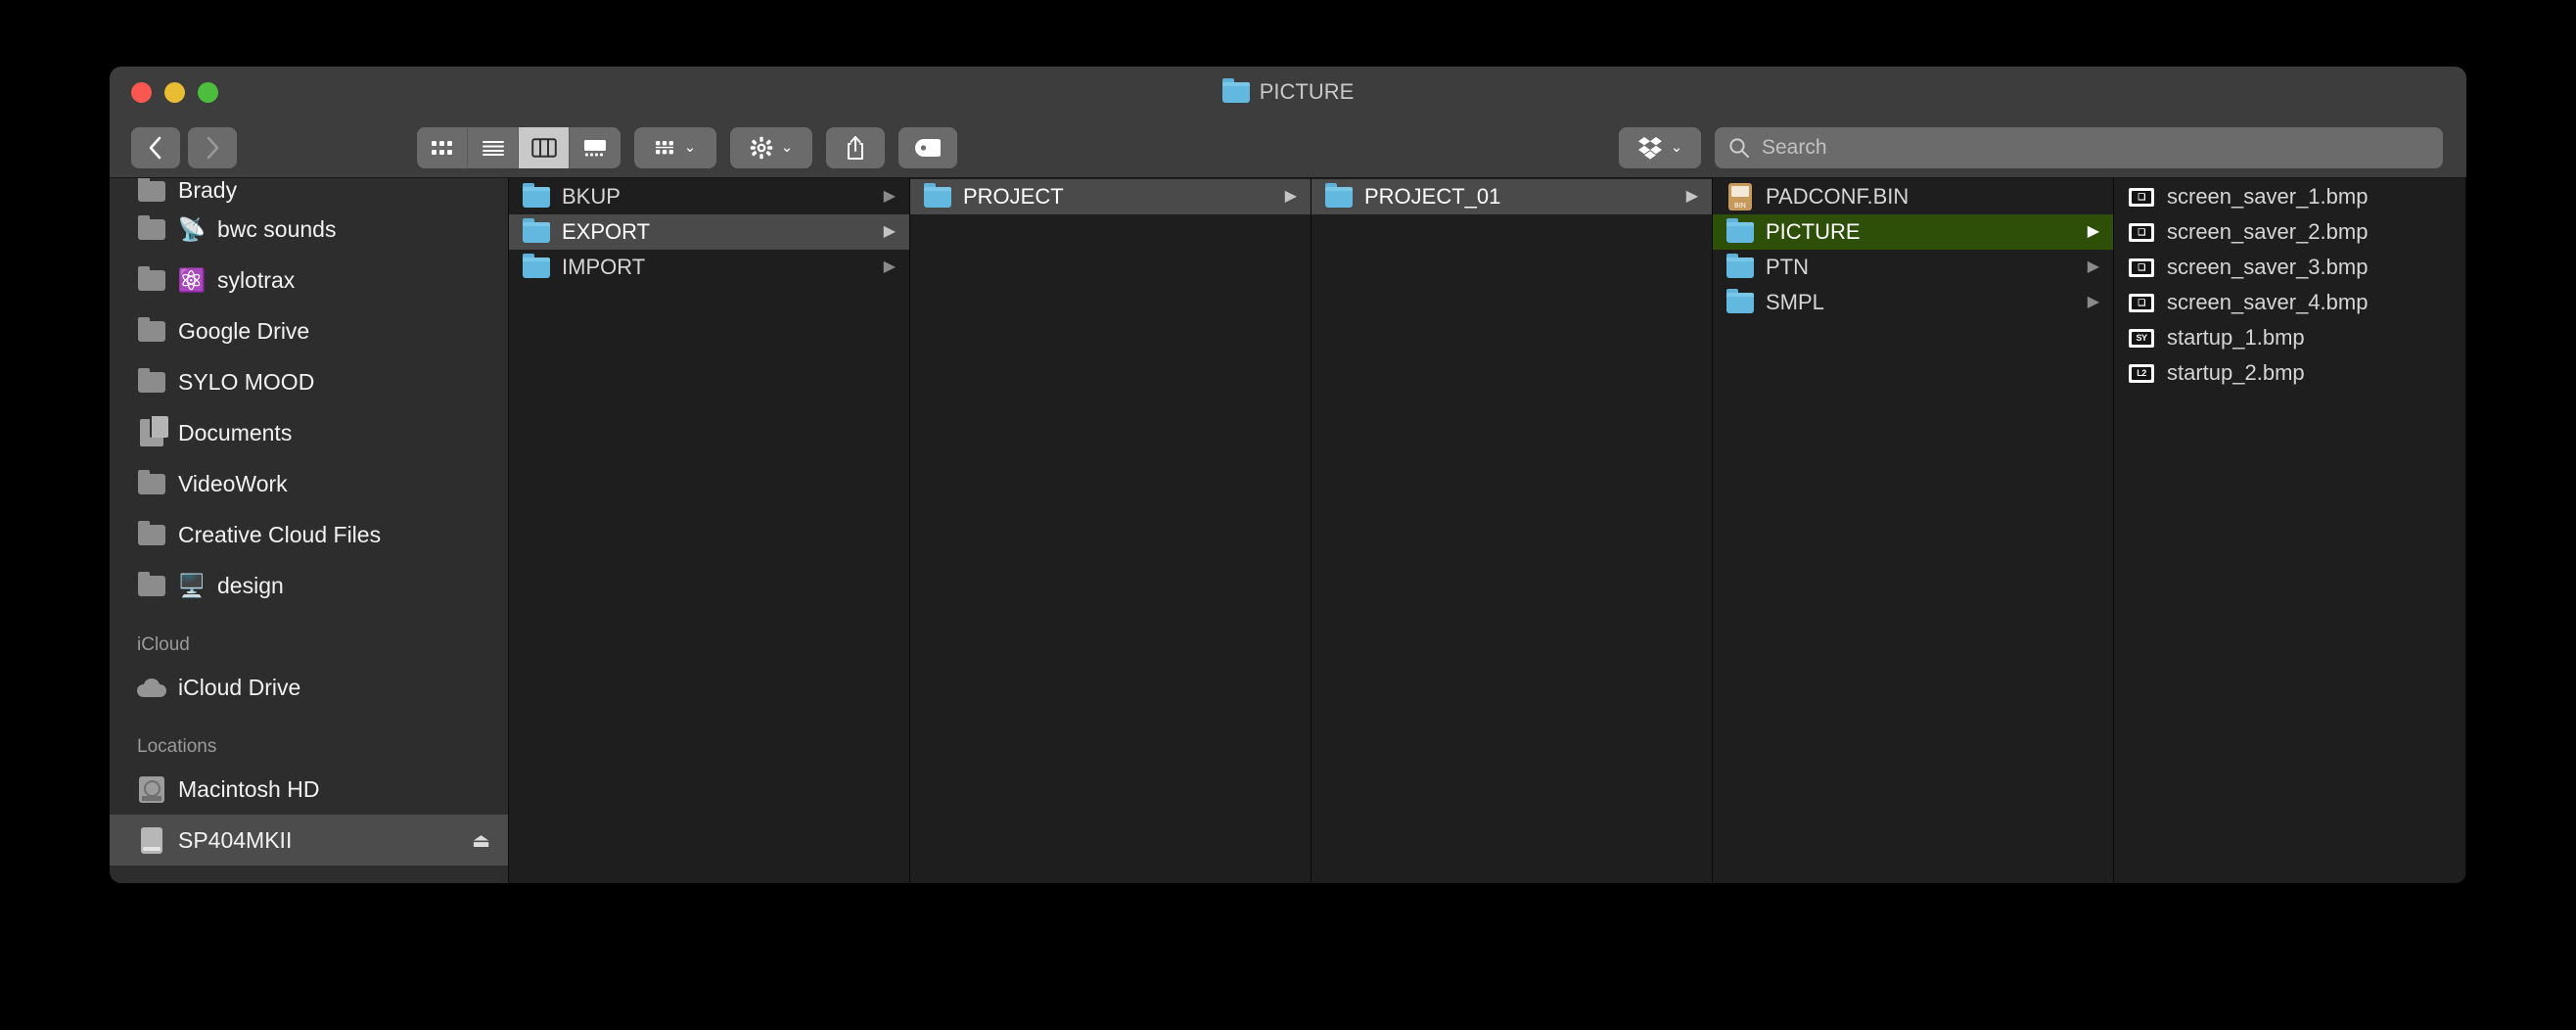 This screenshot has width=2576, height=1030. Describe the element at coordinates (595, 147) in the screenshot. I see `gallery-view-button` at that location.